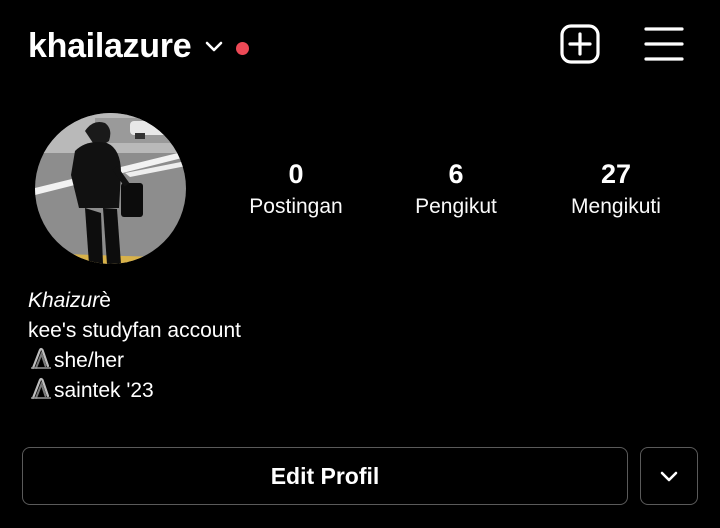 The width and height of the screenshot is (720, 528). What do you see at coordinates (134, 301) in the screenshot?
I see `display-name: Khaizurè` at bounding box center [134, 301].